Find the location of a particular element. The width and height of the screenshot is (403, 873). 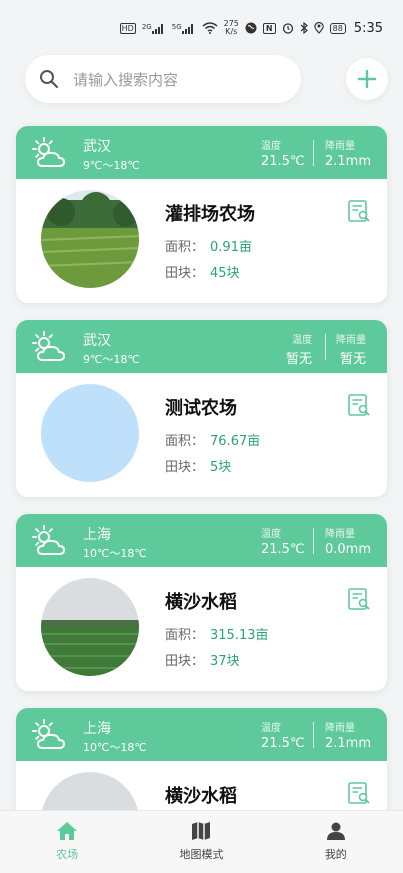

farm-photo-placeholder is located at coordinates (90, 433).